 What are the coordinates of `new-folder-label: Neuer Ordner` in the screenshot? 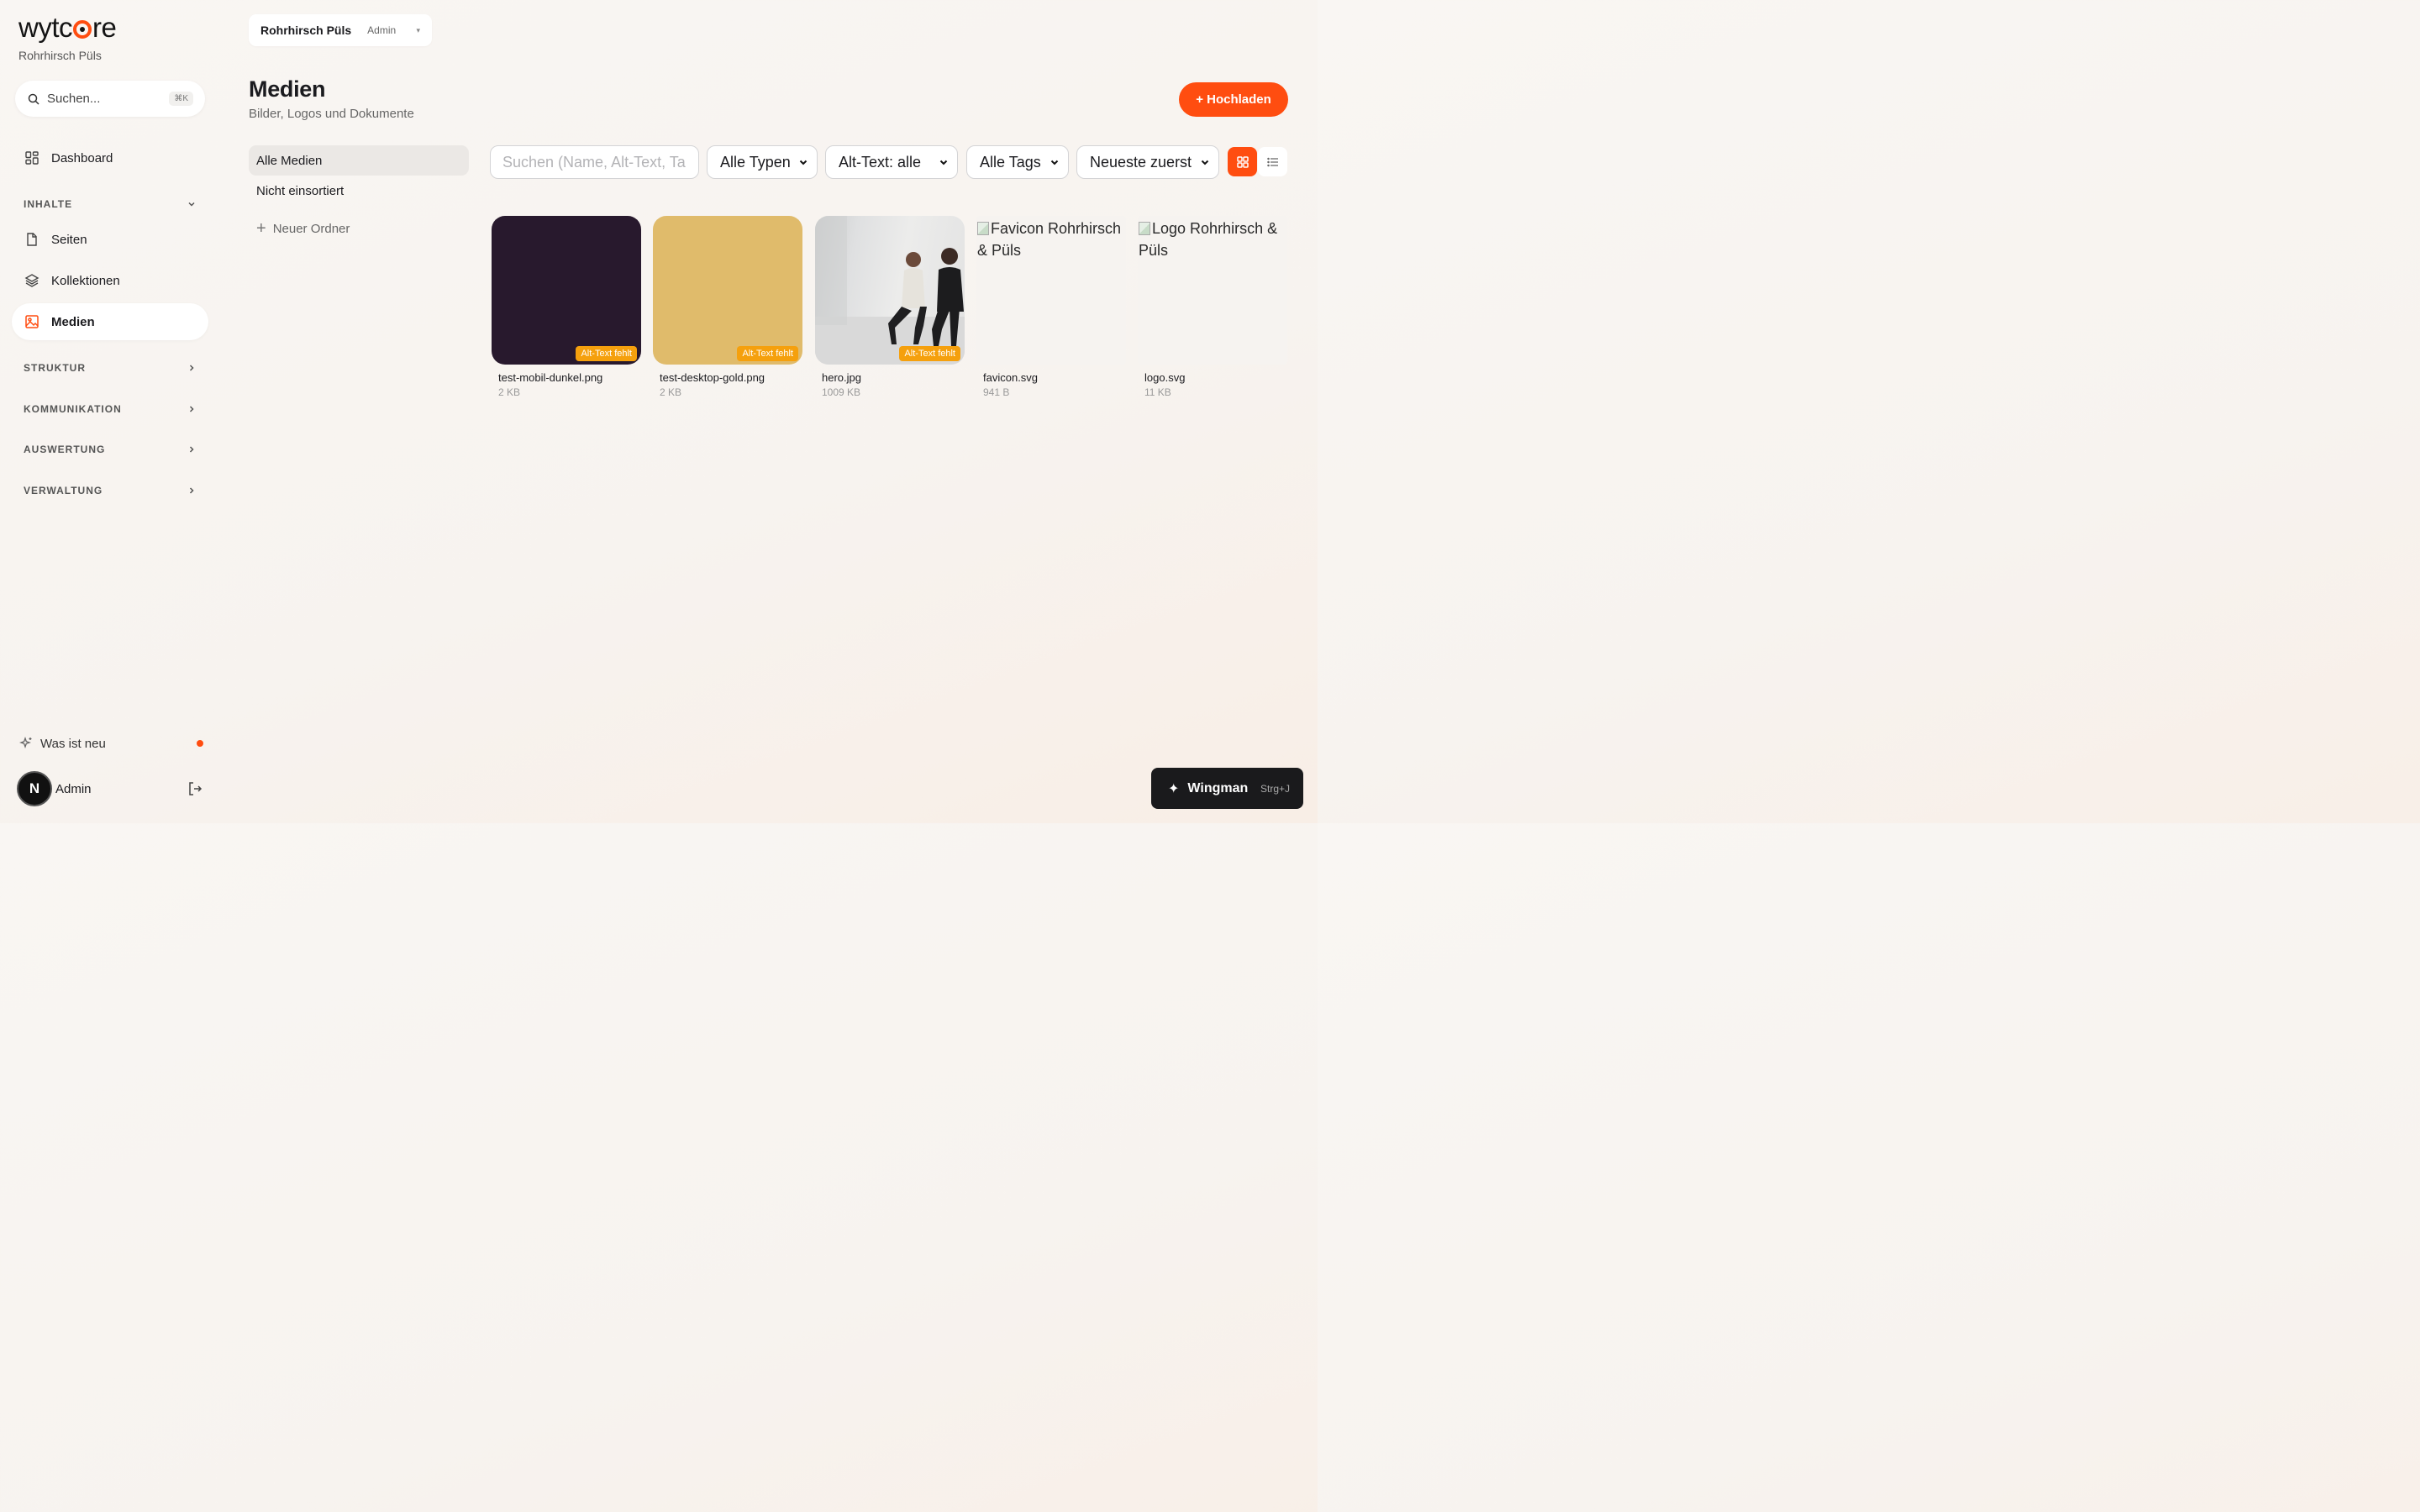 It's located at (311, 228).